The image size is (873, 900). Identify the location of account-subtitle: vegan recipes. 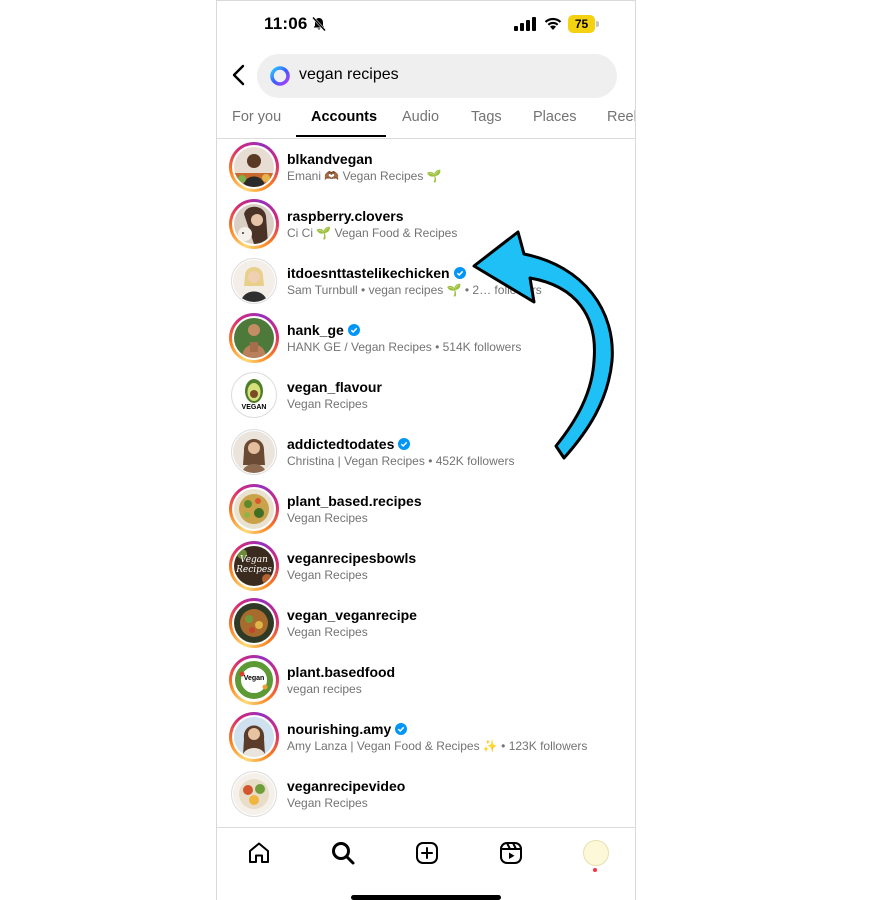
(324, 689).